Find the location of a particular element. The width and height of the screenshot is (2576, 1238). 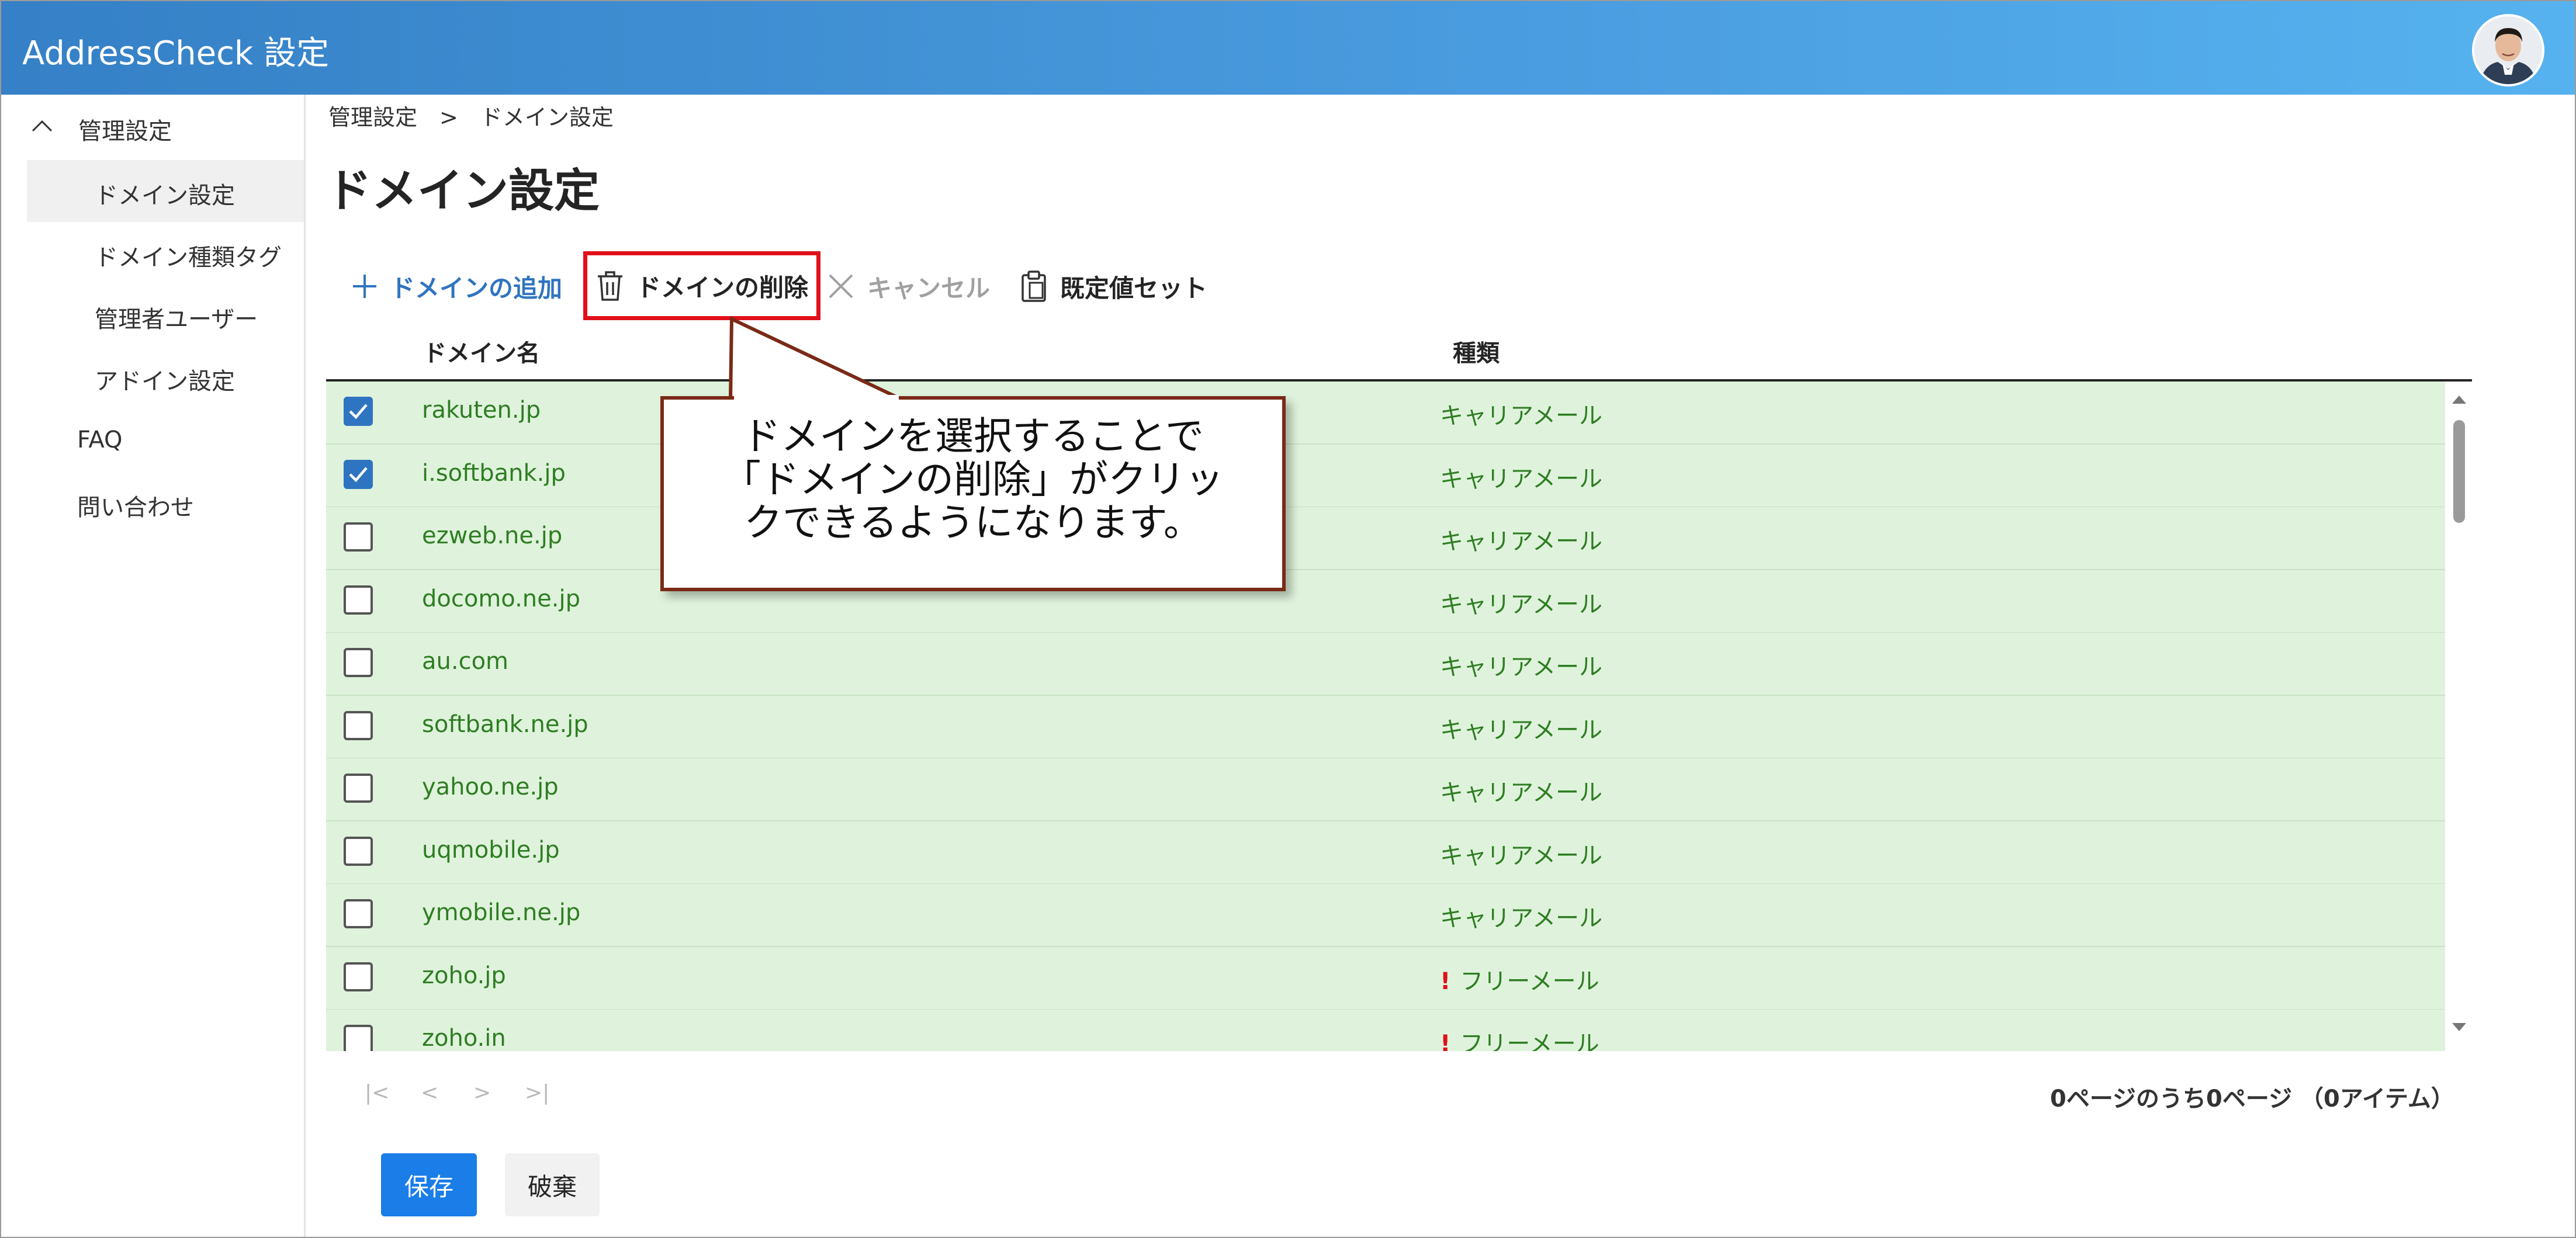

scroll-thumb is located at coordinates (2459, 471).